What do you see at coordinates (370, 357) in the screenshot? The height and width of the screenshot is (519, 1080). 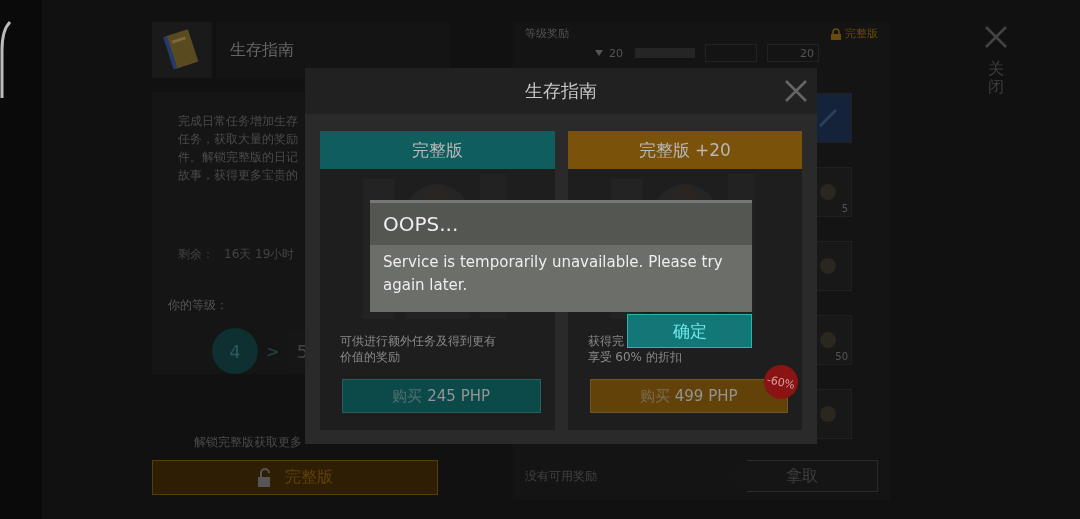 I see `plan-description: 价值的奖励` at bounding box center [370, 357].